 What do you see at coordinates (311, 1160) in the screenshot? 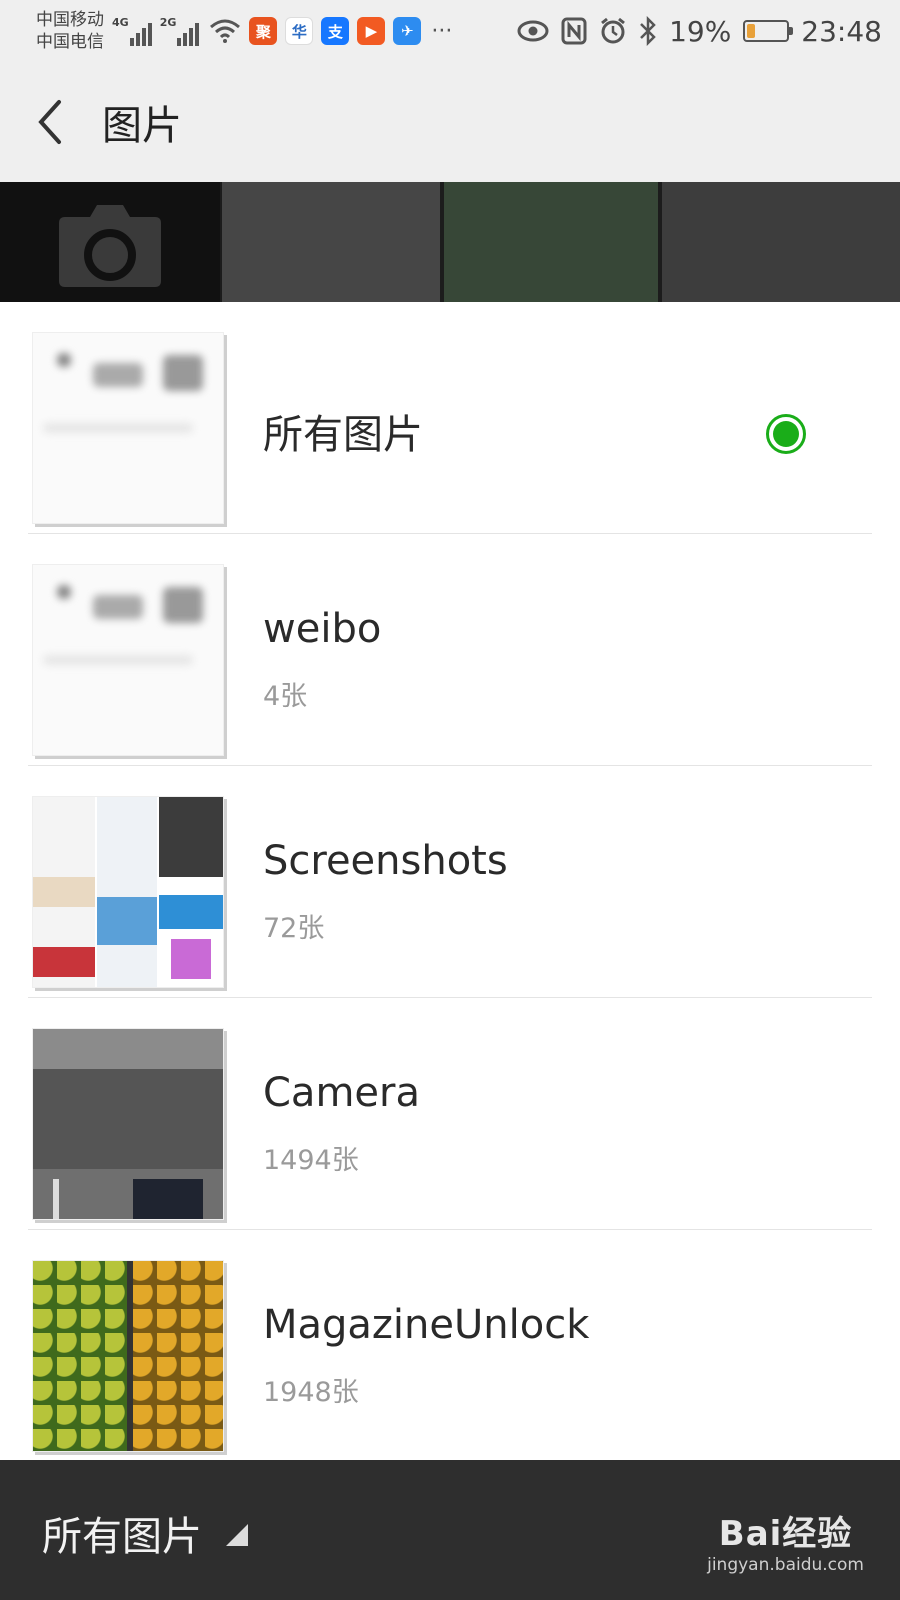
I see `album-count: 1494张` at bounding box center [311, 1160].